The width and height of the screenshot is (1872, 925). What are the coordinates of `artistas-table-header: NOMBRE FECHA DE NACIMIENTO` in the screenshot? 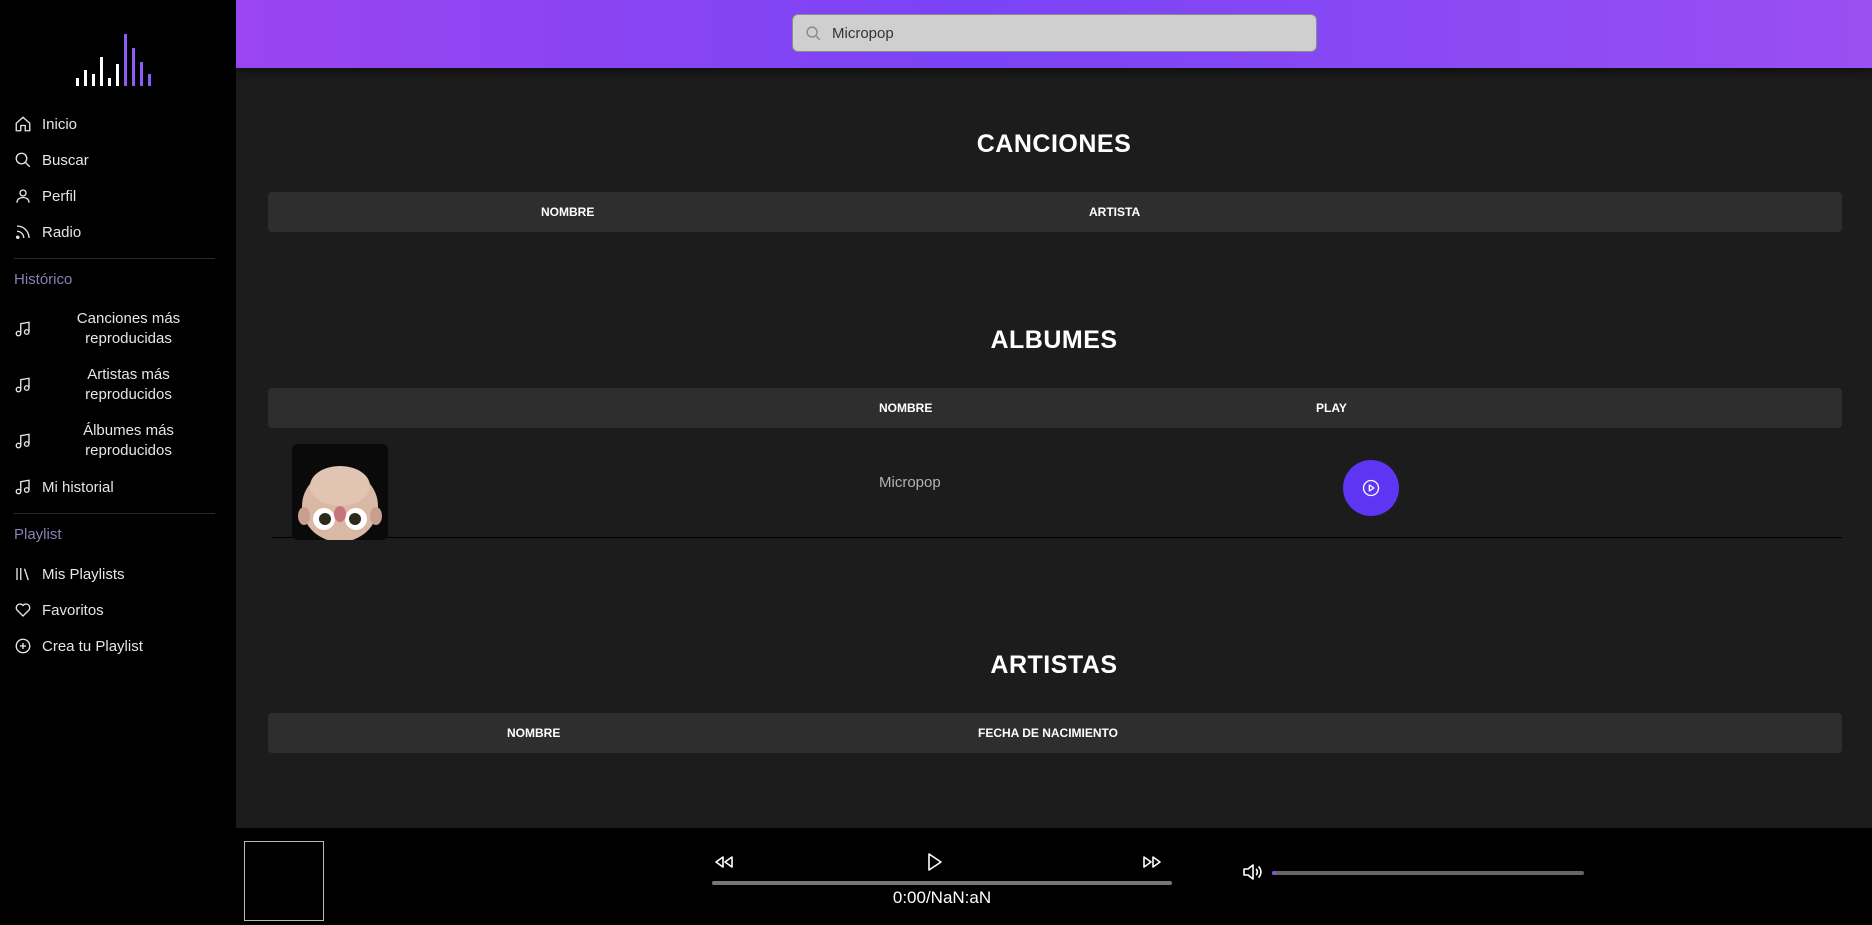 It's located at (1055, 733).